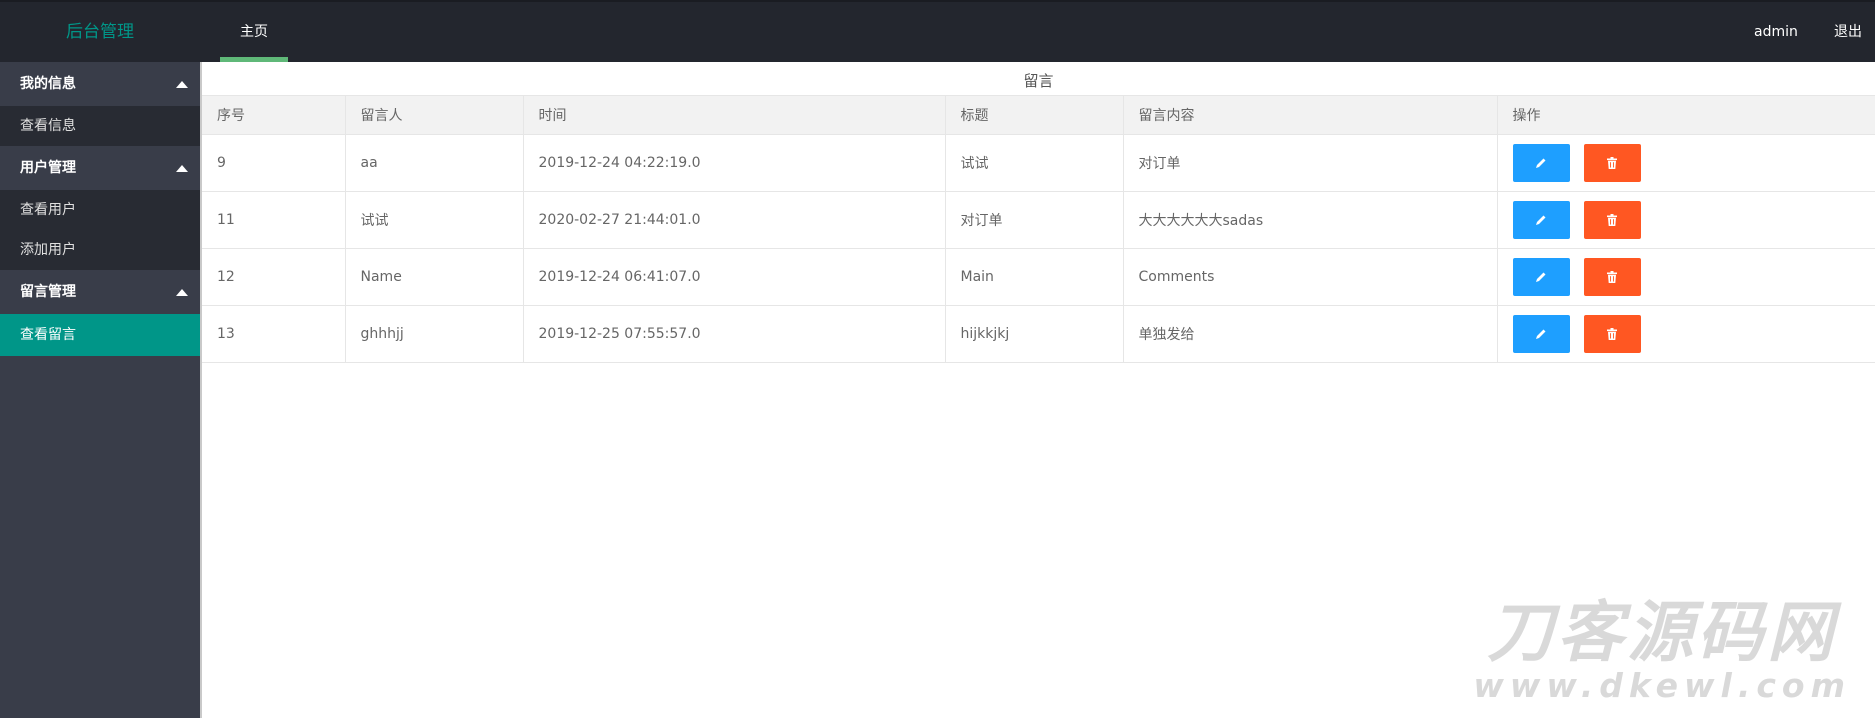 The width and height of the screenshot is (1875, 718). I want to click on cell-author: 试试, so click(434, 220).